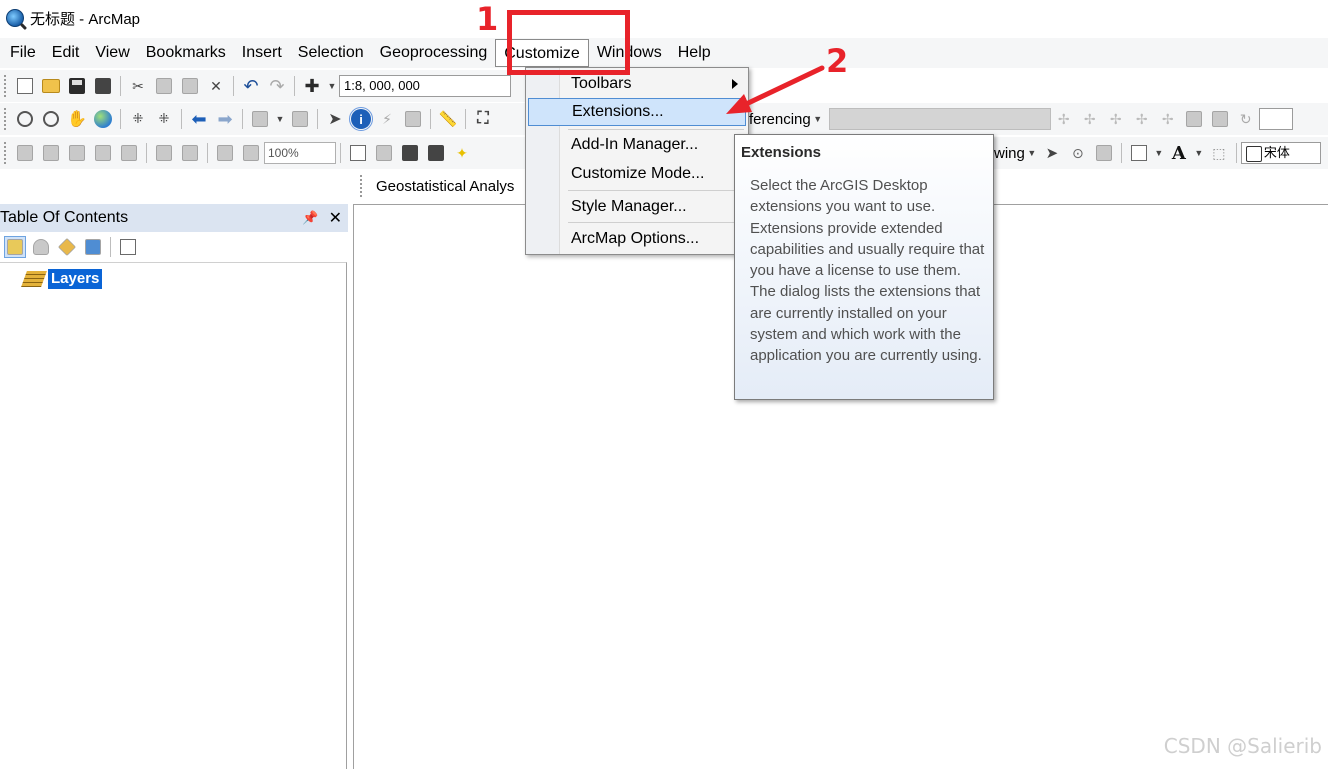 This screenshot has width=1328, height=769. What do you see at coordinates (384, 153) in the screenshot?
I see `focus-data-frame-icon` at bounding box center [384, 153].